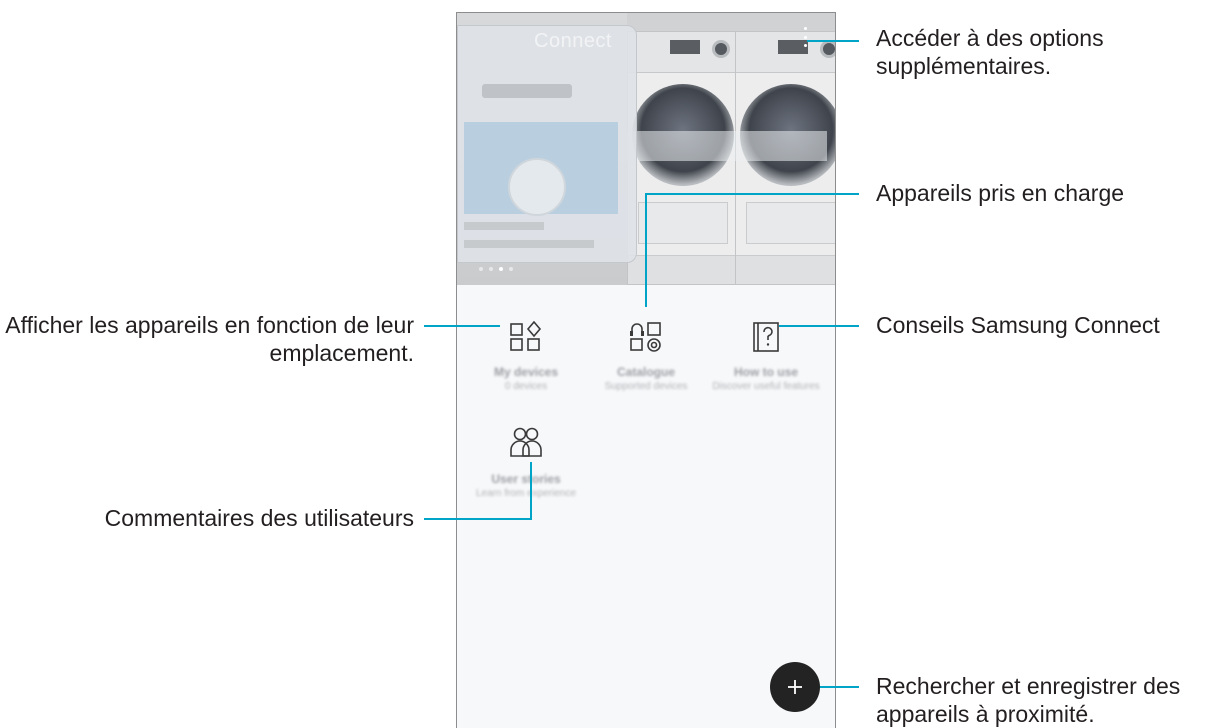 The width and height of the screenshot is (1211, 728). I want to click on tile-label: User stories, so click(526, 479).